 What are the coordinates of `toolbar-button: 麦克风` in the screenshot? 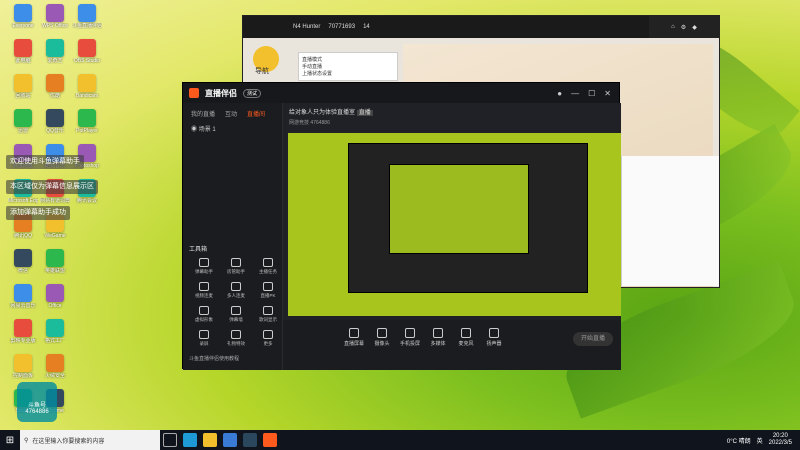 It's located at (466, 337).